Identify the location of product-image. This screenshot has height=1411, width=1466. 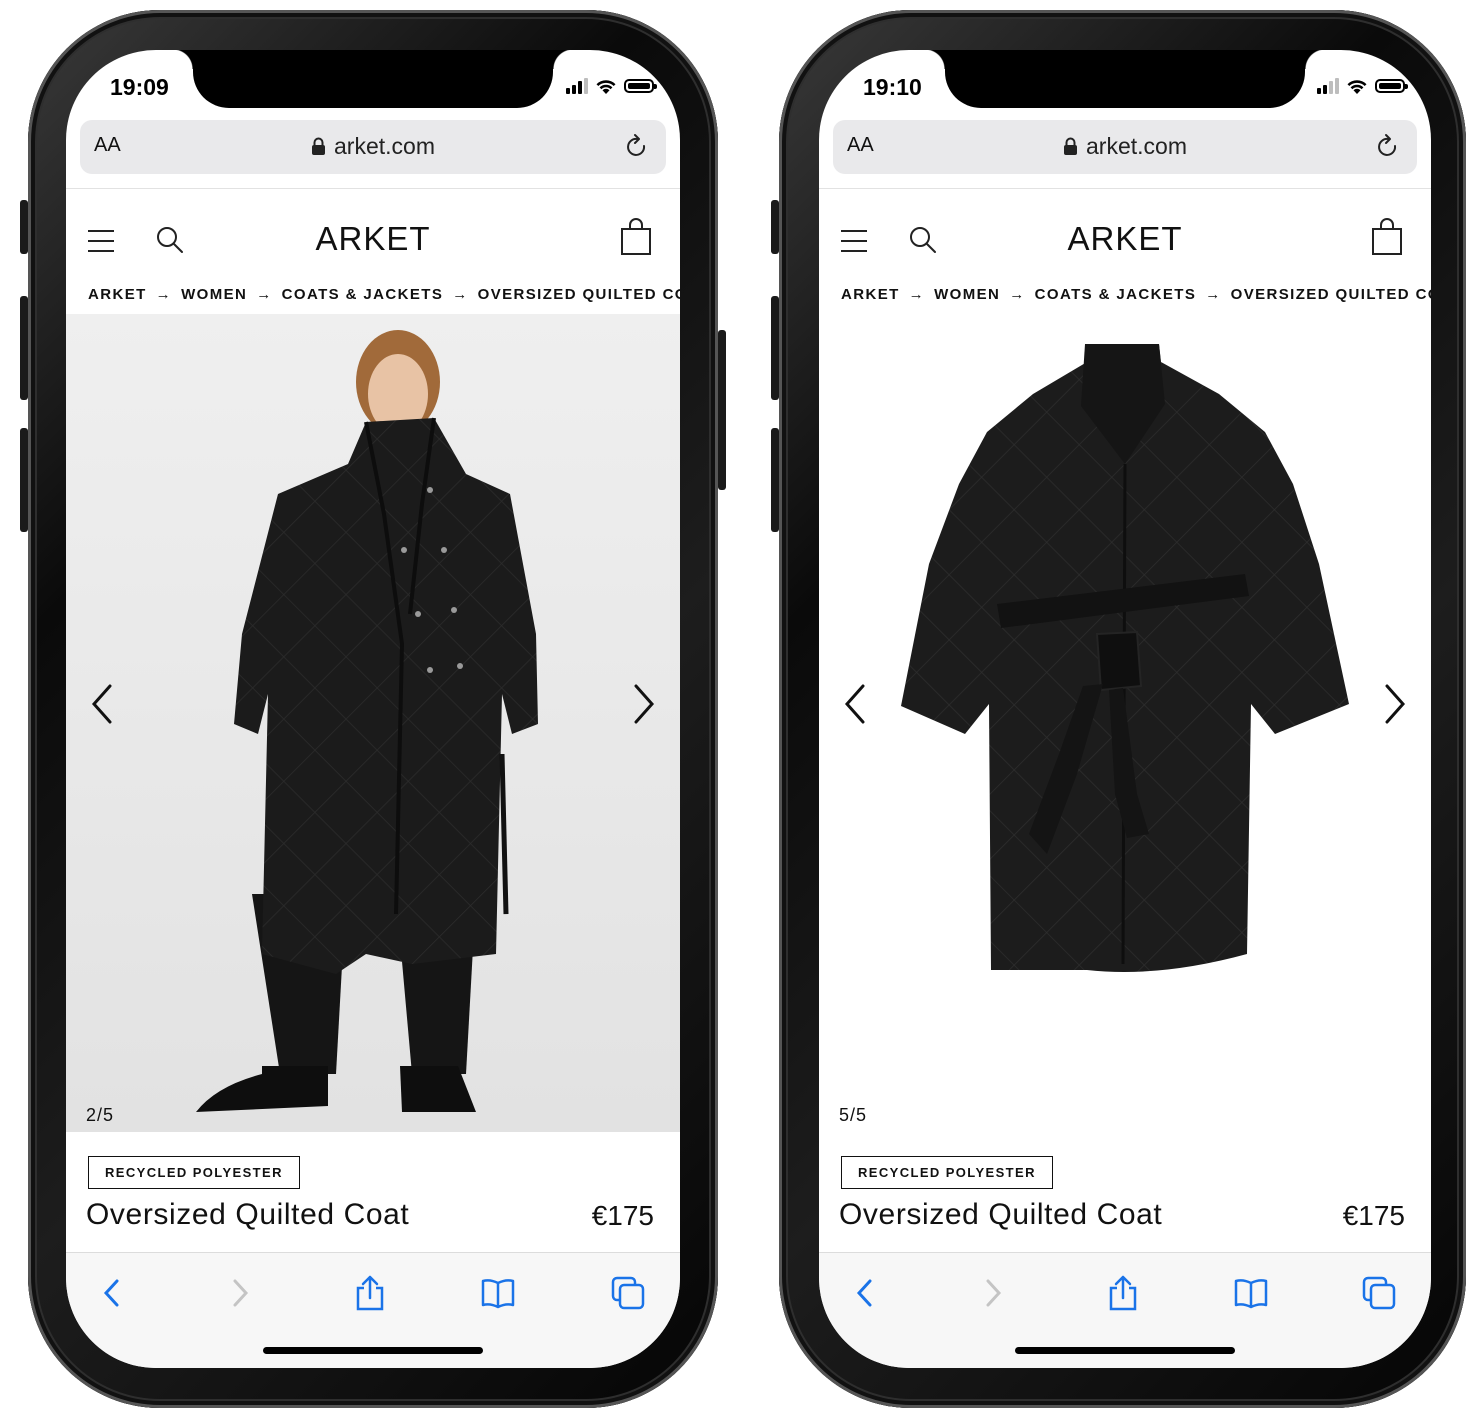
(1125, 658).